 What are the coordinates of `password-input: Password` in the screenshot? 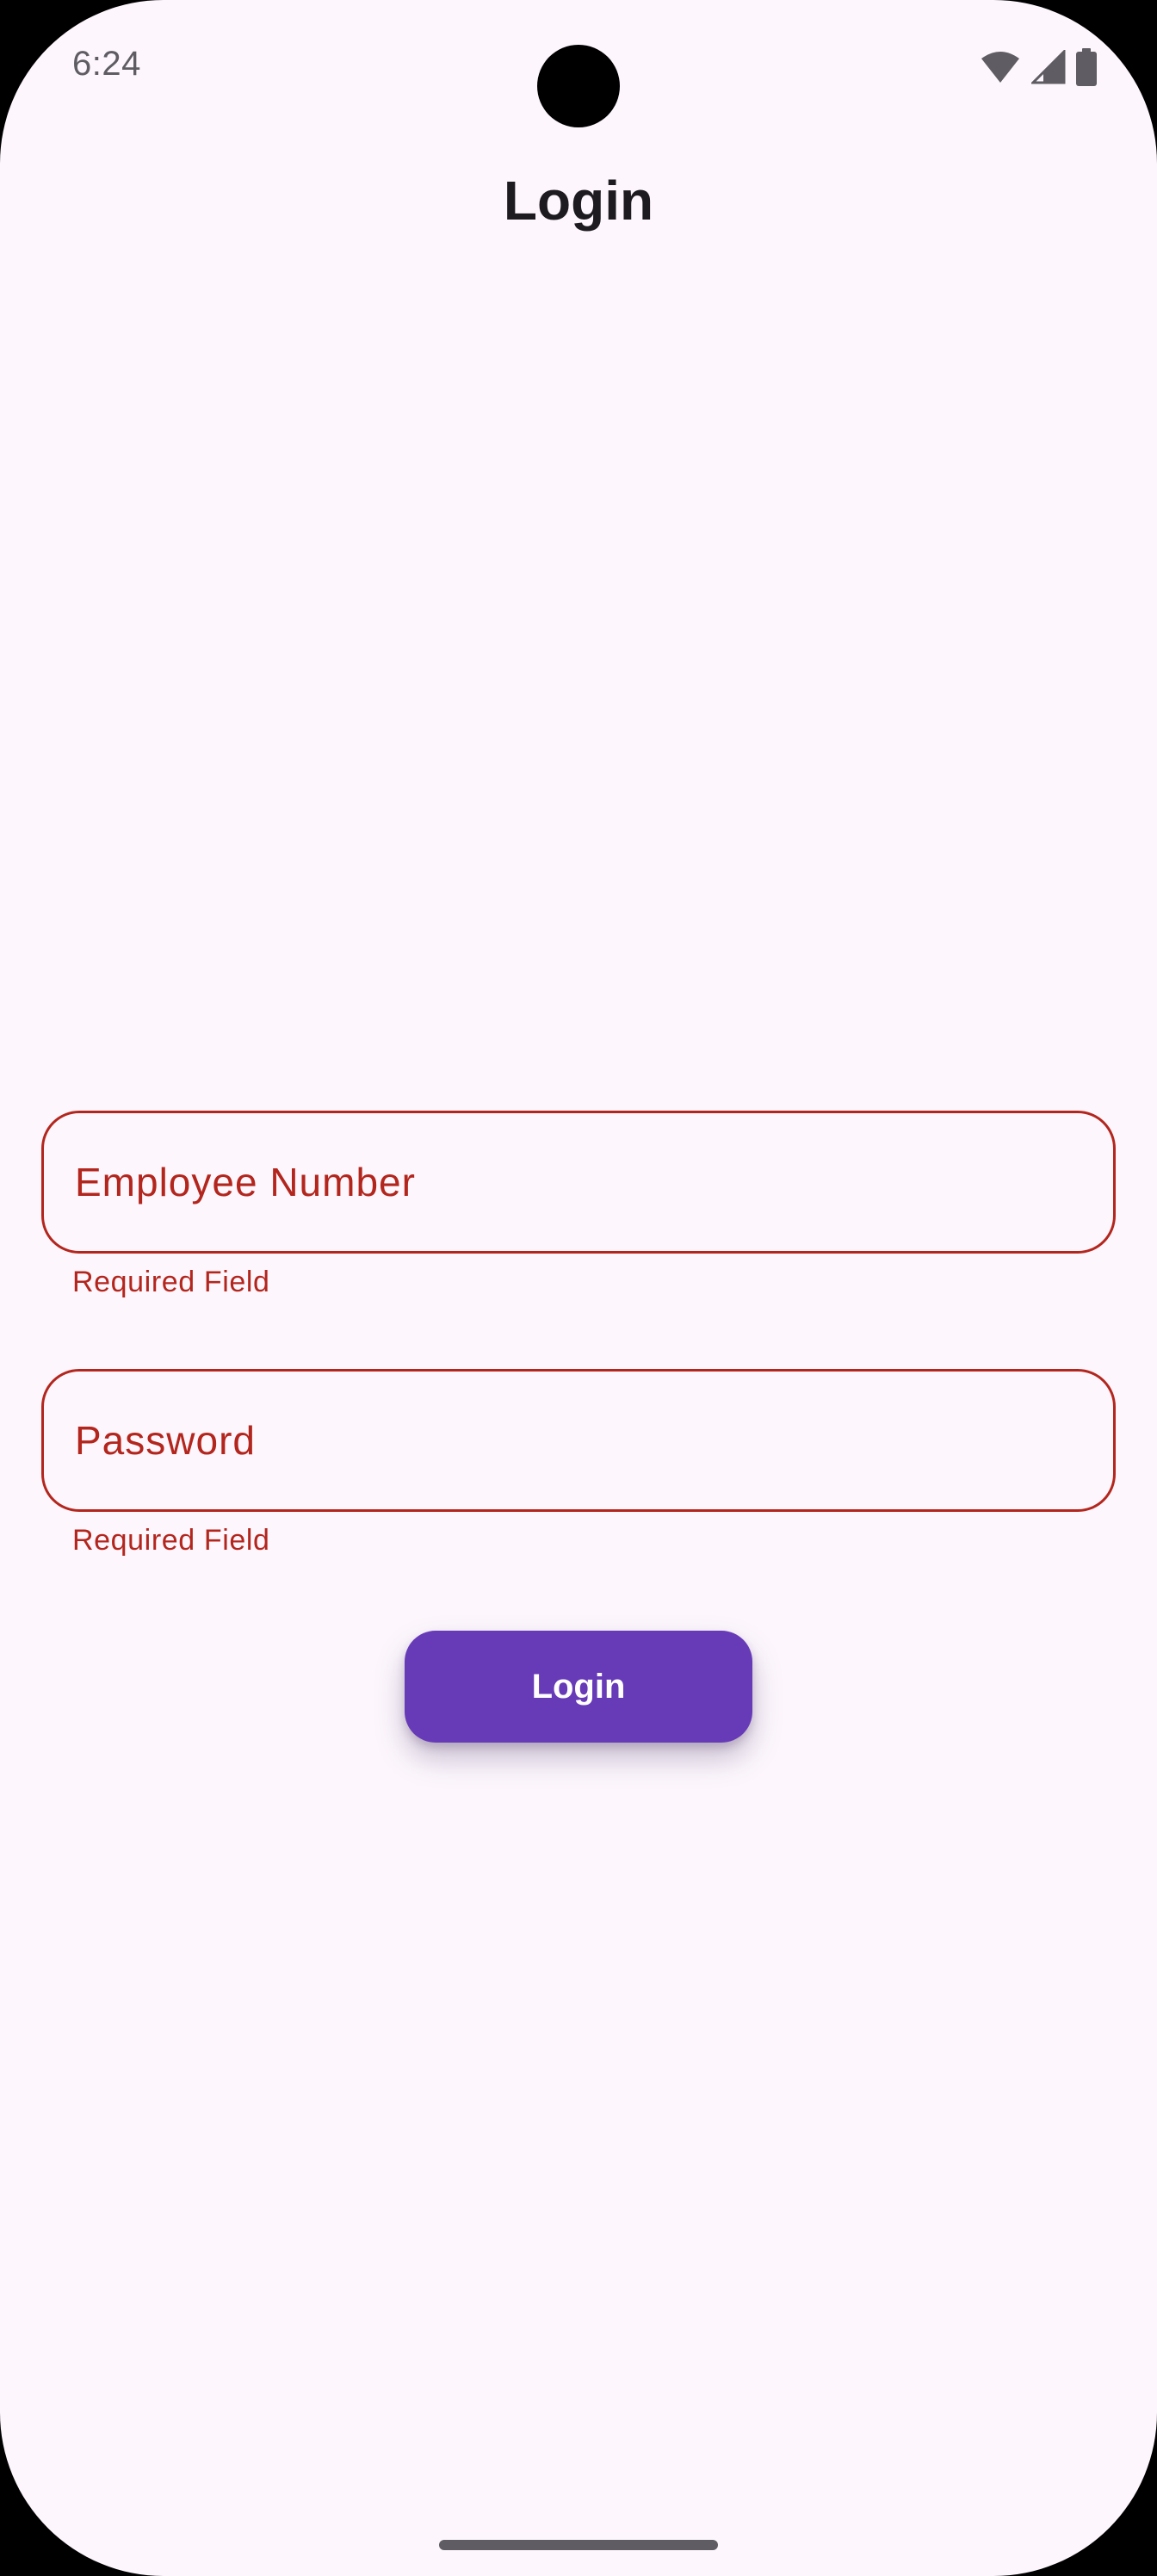 It's located at (579, 1441).